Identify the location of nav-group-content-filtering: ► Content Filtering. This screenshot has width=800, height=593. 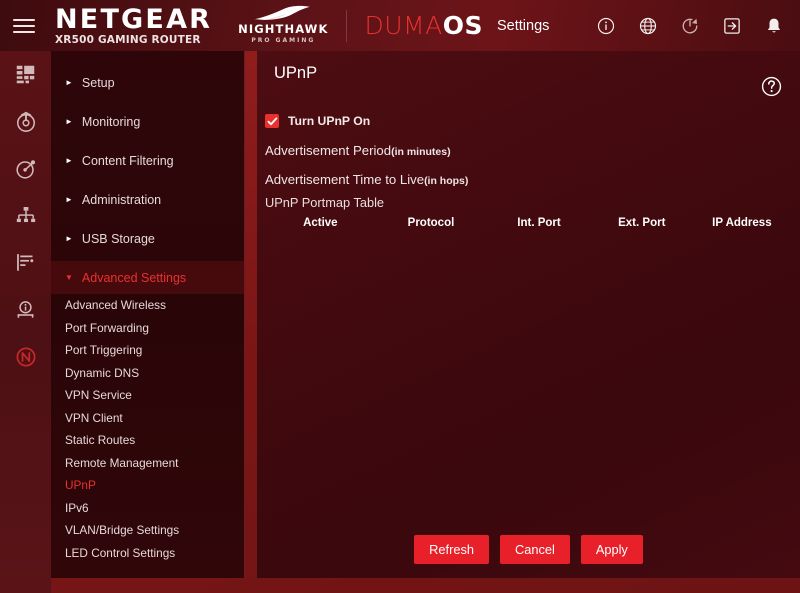
(147, 160).